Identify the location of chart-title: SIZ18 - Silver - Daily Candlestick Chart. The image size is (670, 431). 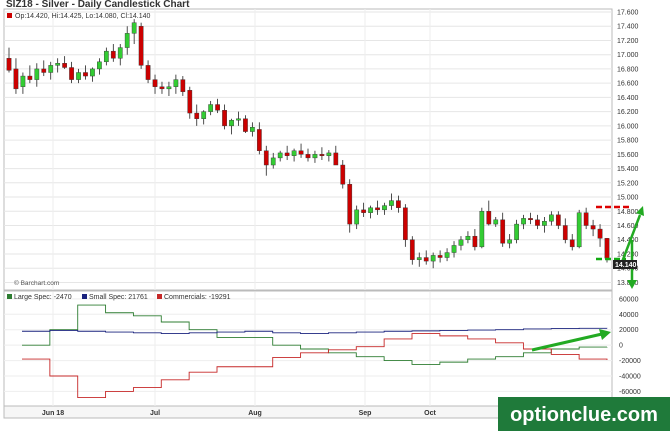
(98, 5).